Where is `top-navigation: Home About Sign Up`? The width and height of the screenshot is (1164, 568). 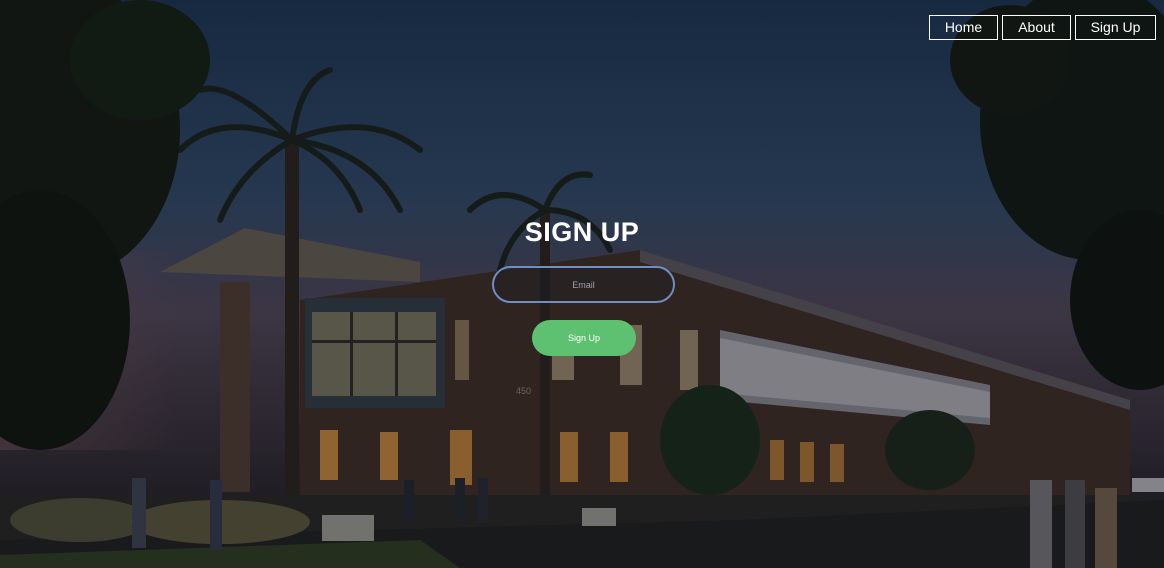 top-navigation: Home About Sign Up is located at coordinates (1042, 27).